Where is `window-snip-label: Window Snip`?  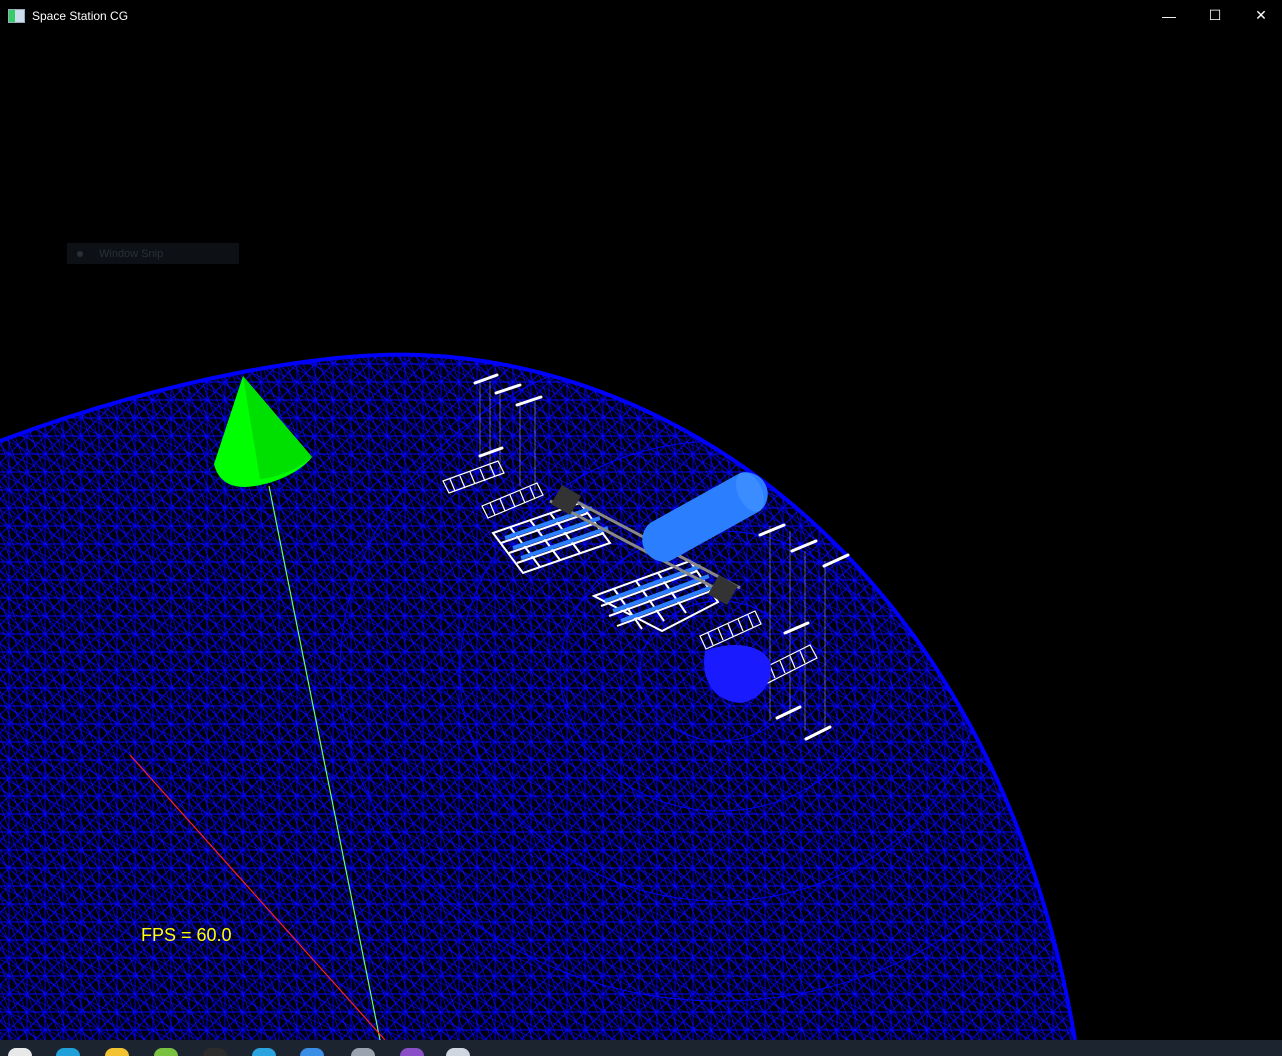 window-snip-label: Window Snip is located at coordinates (131, 253).